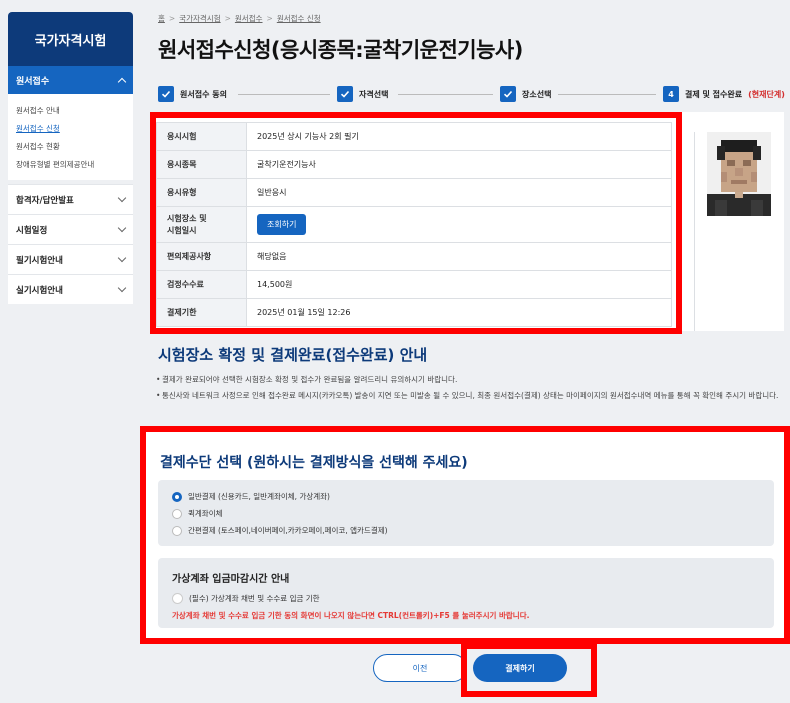 The height and width of the screenshot is (703, 790). What do you see at coordinates (766, 94) in the screenshot?
I see `current-step-label: (현재단계)` at bounding box center [766, 94].